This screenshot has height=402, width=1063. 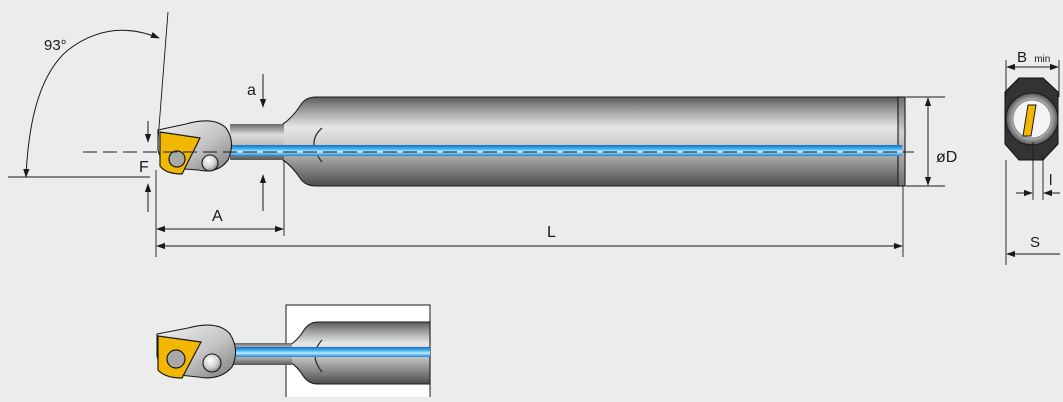 I want to click on b-min-label: B min, so click(x=1033, y=57).